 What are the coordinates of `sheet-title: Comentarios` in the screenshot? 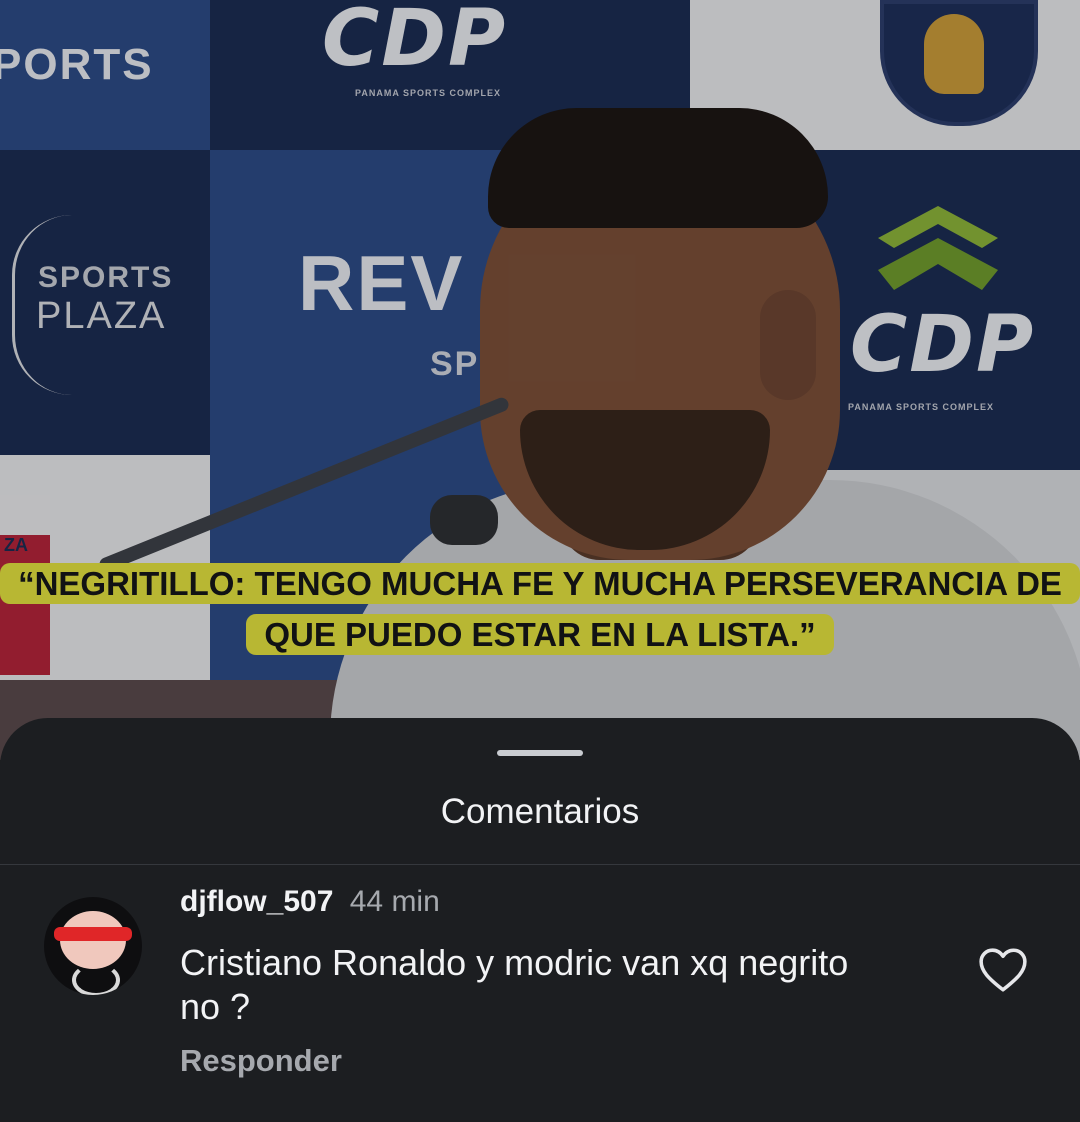 It's located at (540, 811).